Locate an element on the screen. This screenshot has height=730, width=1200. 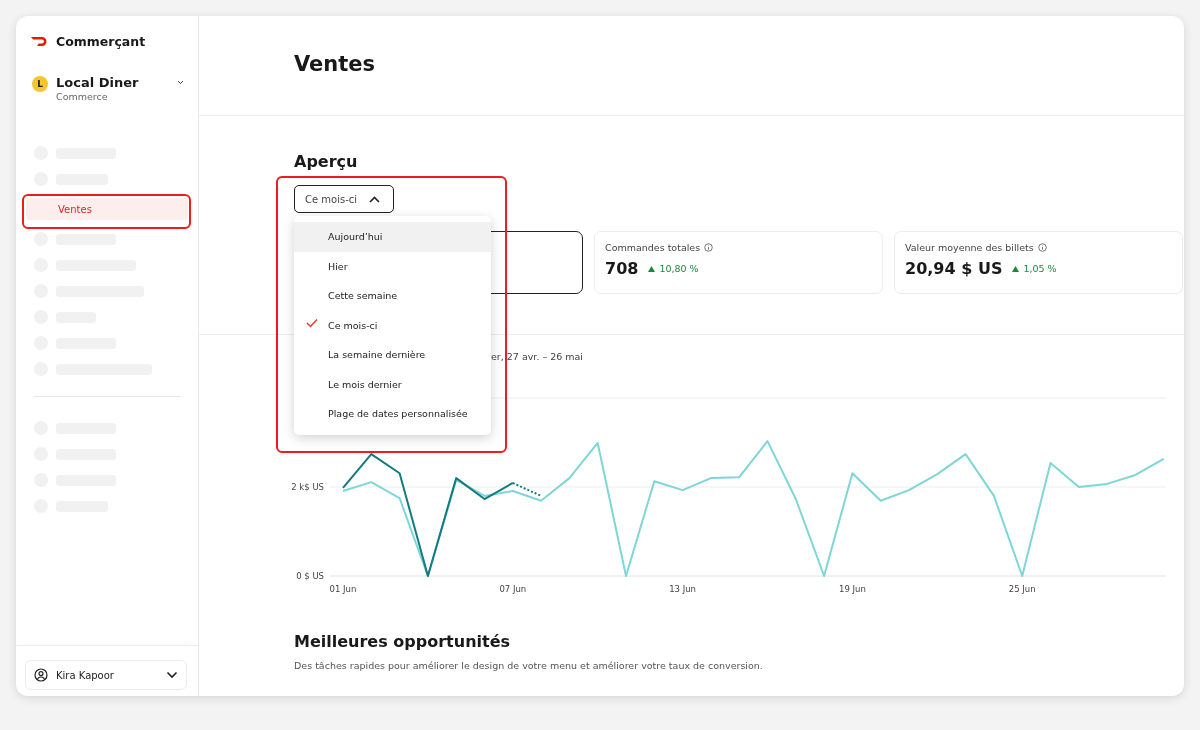
section-subtitle: Des tâches rapides pour améliorer le design de votre menu et améliorer votre taux de conversion. is located at coordinates (529, 665).